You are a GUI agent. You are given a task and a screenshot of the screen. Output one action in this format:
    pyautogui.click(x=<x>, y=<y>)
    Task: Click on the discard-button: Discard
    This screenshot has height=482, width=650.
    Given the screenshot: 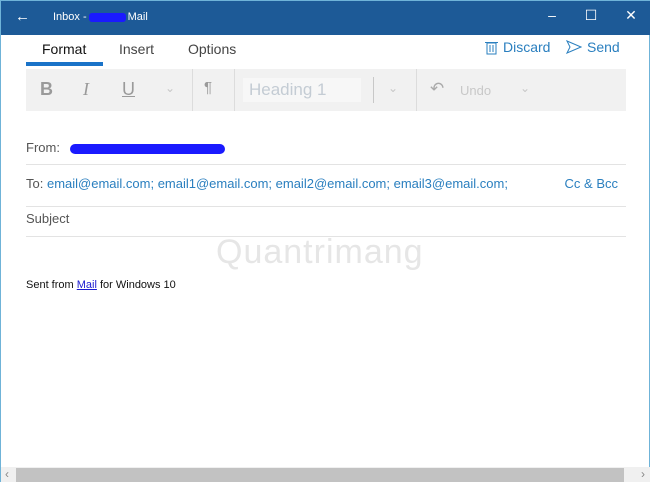 What is the action you would take?
    pyautogui.click(x=517, y=47)
    